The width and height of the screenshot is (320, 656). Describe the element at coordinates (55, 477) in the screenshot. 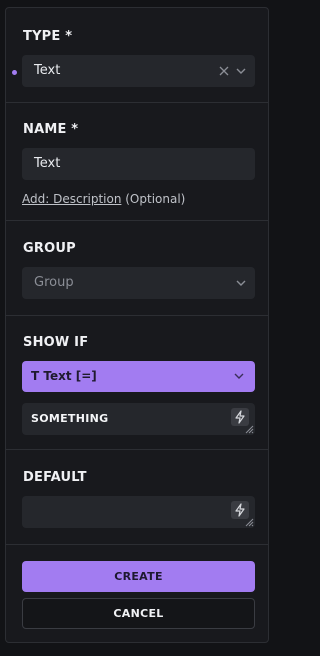

I see `default-label: DEFAULT` at that location.